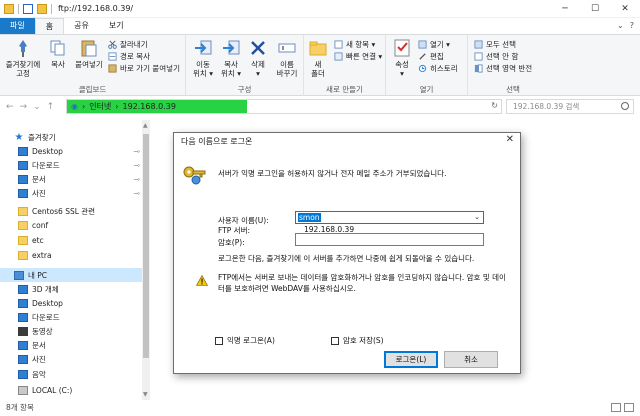 This screenshot has height=416, width=640. Describe the element at coordinates (71, 137) in the screenshot. I see `sidebar-item: ★ 즐겨찾기` at that location.